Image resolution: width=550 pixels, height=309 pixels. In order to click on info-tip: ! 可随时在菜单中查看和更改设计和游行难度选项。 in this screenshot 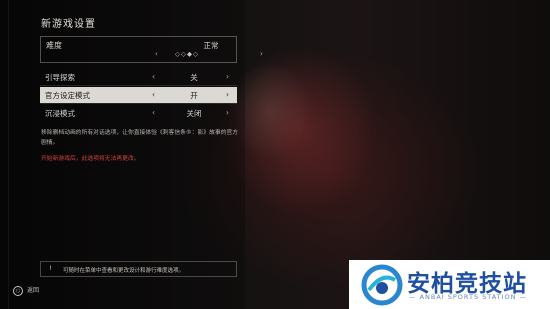, I will do `click(138, 269)`.